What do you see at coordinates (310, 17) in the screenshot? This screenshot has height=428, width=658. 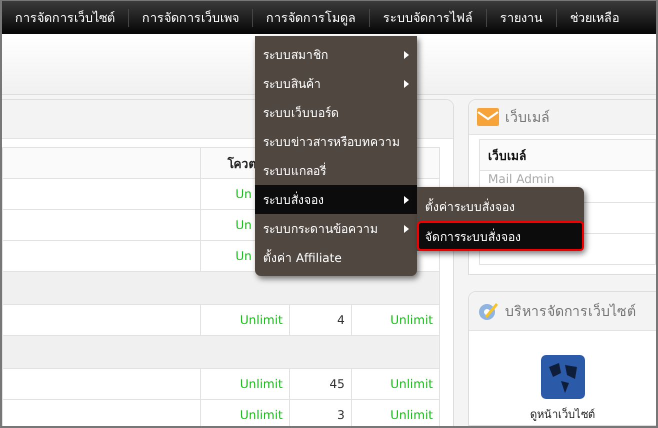 I see `nav-item: การจัดการโมดูล` at bounding box center [310, 17].